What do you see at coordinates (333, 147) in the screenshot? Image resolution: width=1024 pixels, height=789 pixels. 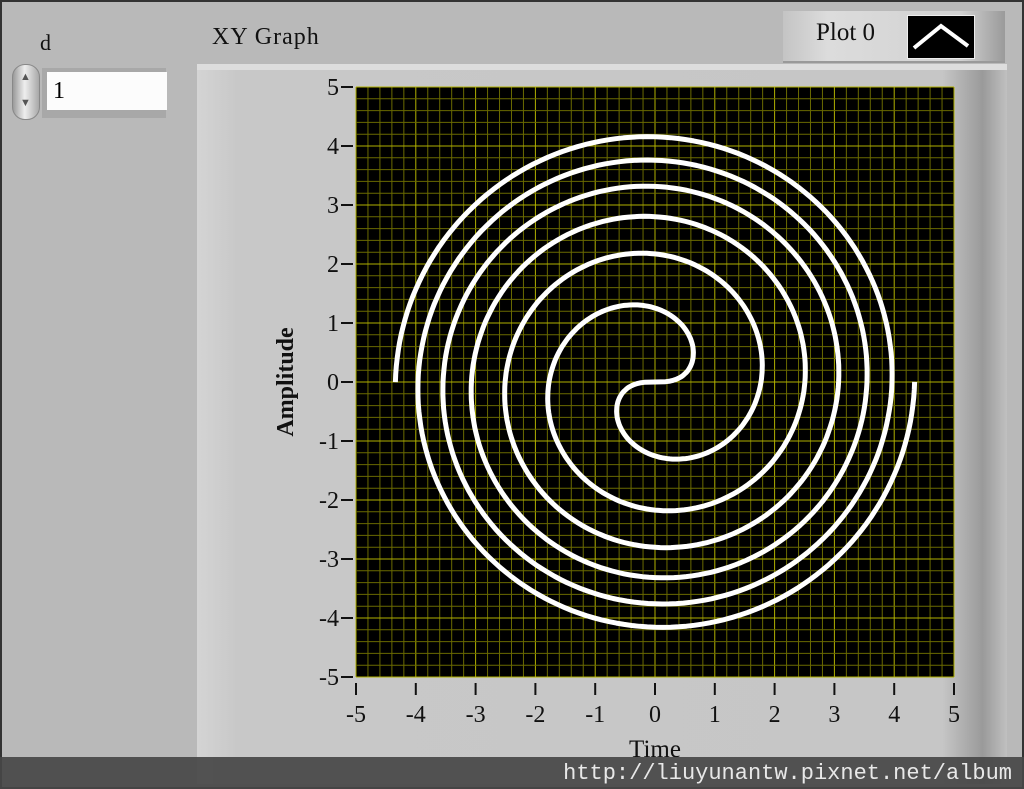 I see `y-tick-label: 4` at bounding box center [333, 147].